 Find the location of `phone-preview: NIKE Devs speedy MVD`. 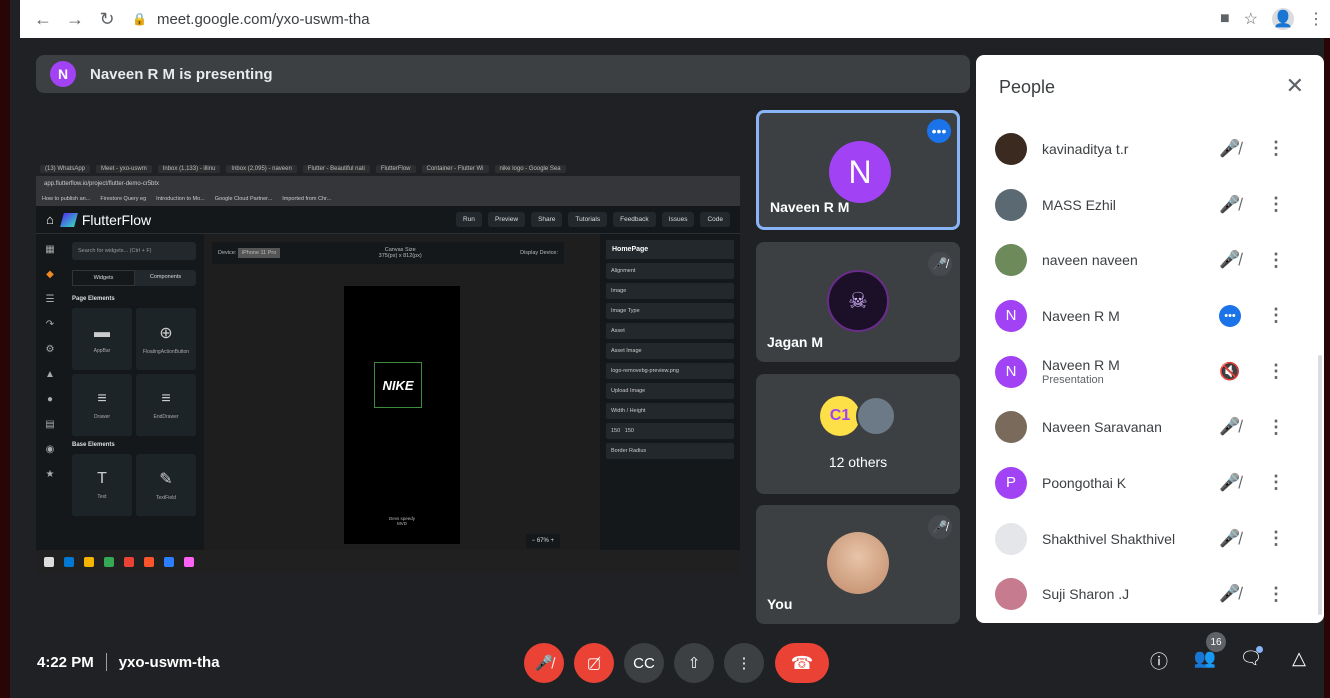

phone-preview: NIKE Devs speedy MVD is located at coordinates (402, 415).